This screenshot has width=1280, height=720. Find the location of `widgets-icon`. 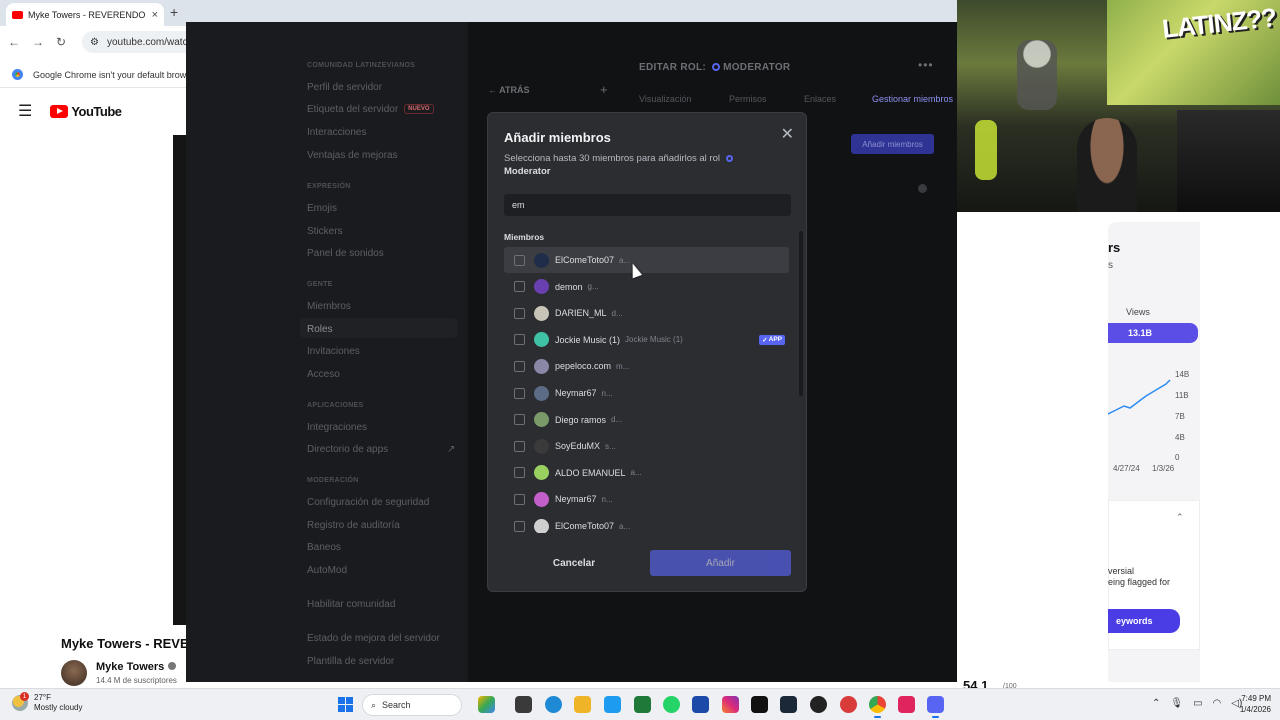

widgets-icon is located at coordinates (486, 704).